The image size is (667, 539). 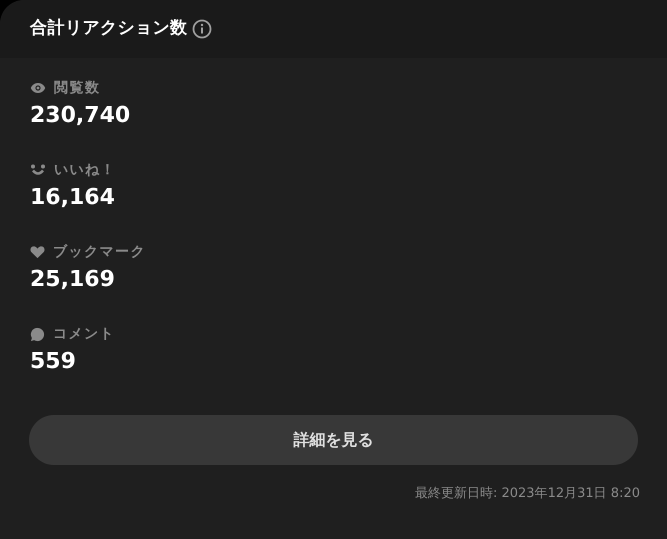 I want to click on eye-icon, so click(x=38, y=88).